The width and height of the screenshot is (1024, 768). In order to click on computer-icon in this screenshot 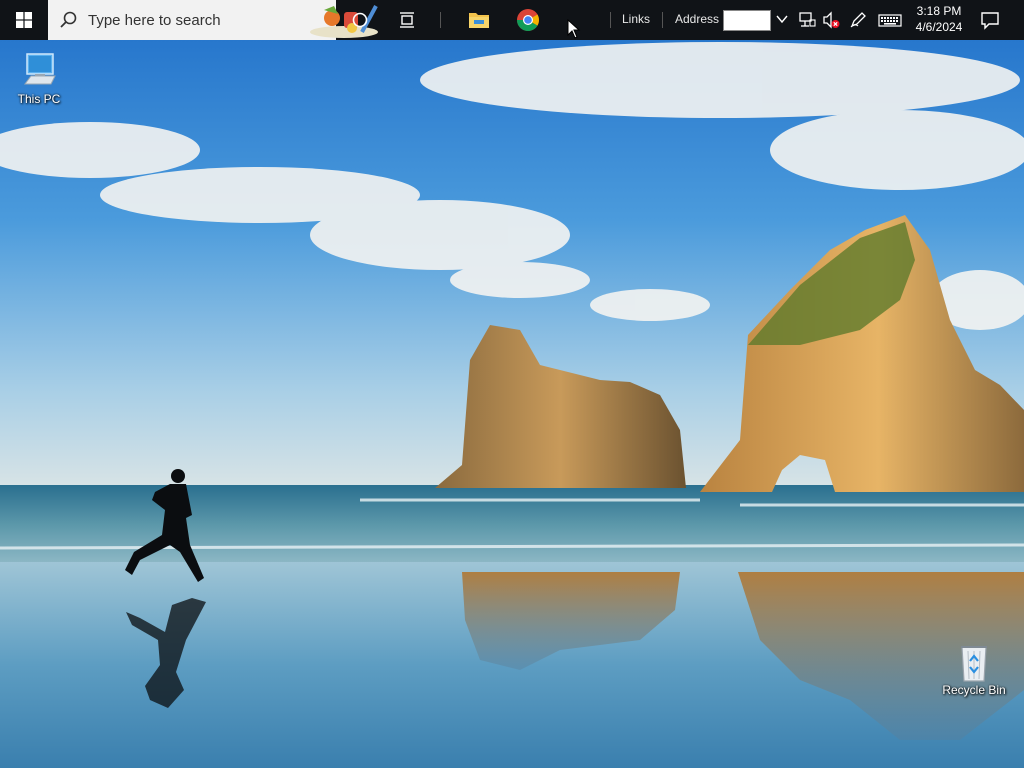, I will do `click(39, 70)`.